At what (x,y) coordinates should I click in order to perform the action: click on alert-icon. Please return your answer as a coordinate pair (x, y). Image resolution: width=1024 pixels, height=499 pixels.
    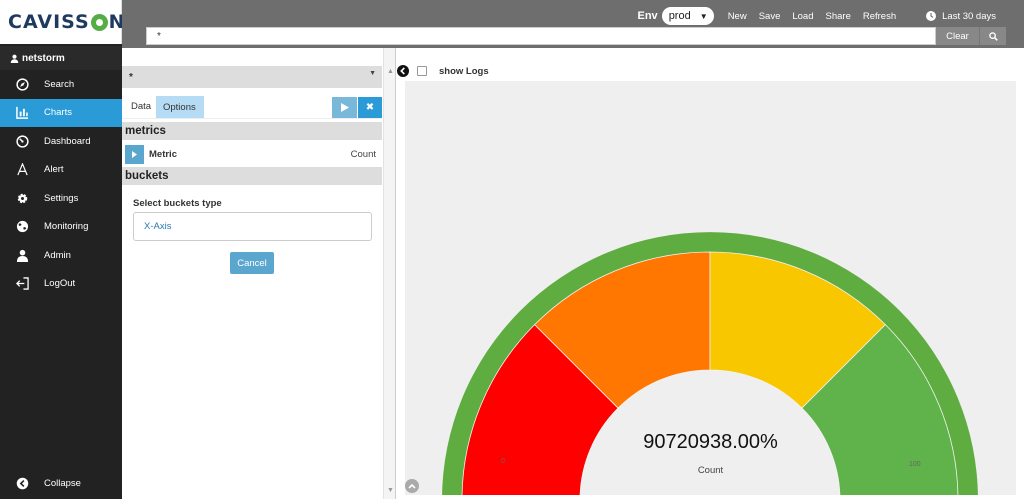
    Looking at the image, I should click on (22, 169).